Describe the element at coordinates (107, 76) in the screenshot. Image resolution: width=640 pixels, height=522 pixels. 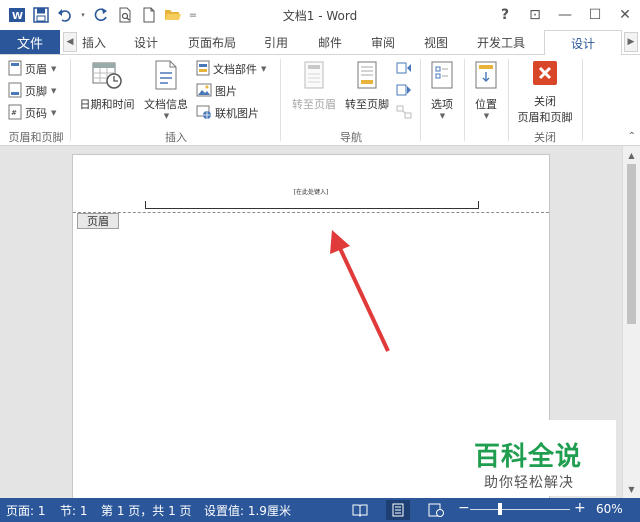
I see `calendar-clock-icon` at that location.